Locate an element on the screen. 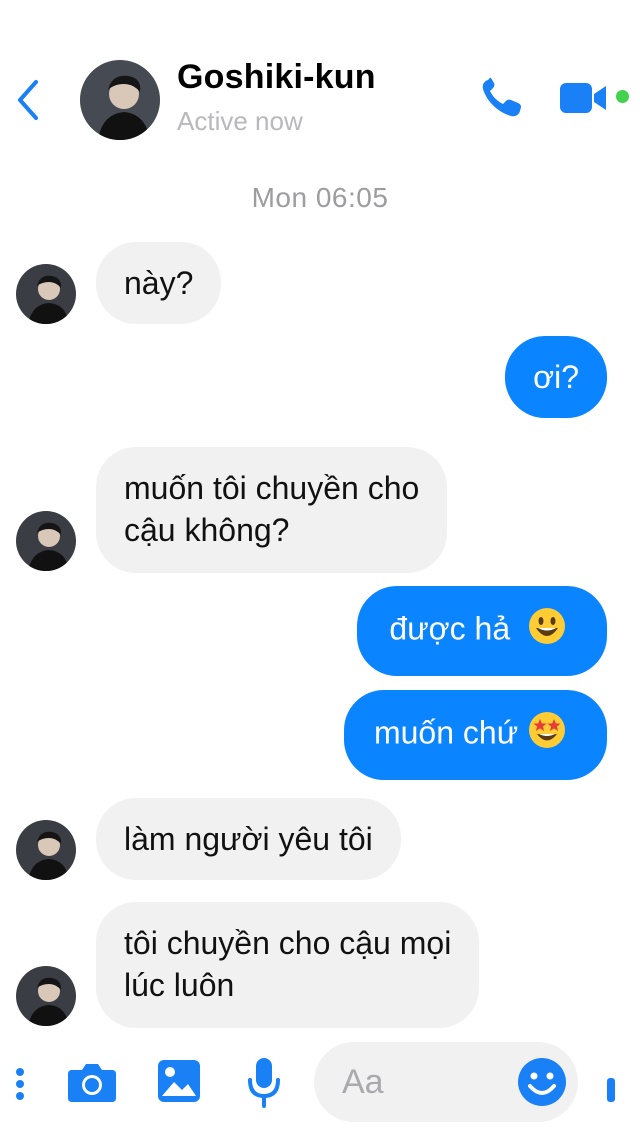 The width and height of the screenshot is (640, 1136). composer-bar is located at coordinates (320, 1086).